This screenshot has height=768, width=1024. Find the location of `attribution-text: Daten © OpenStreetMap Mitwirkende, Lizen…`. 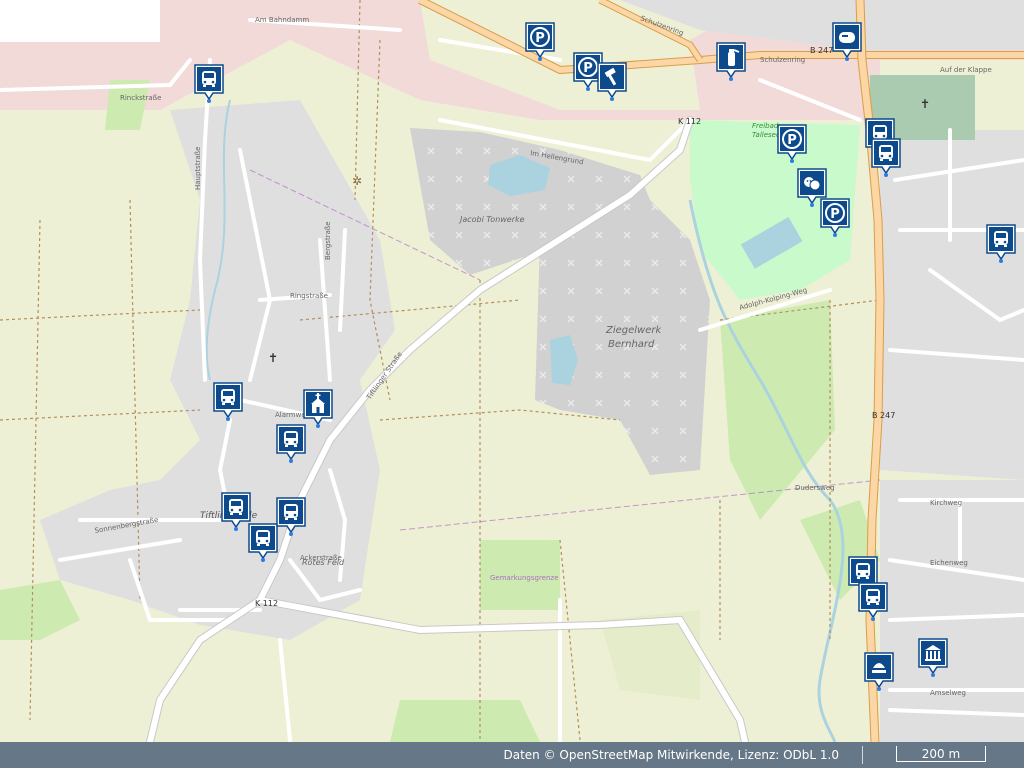

attribution-text: Daten © OpenStreetMap Mitwirkende, Lizen… is located at coordinates (671, 755).